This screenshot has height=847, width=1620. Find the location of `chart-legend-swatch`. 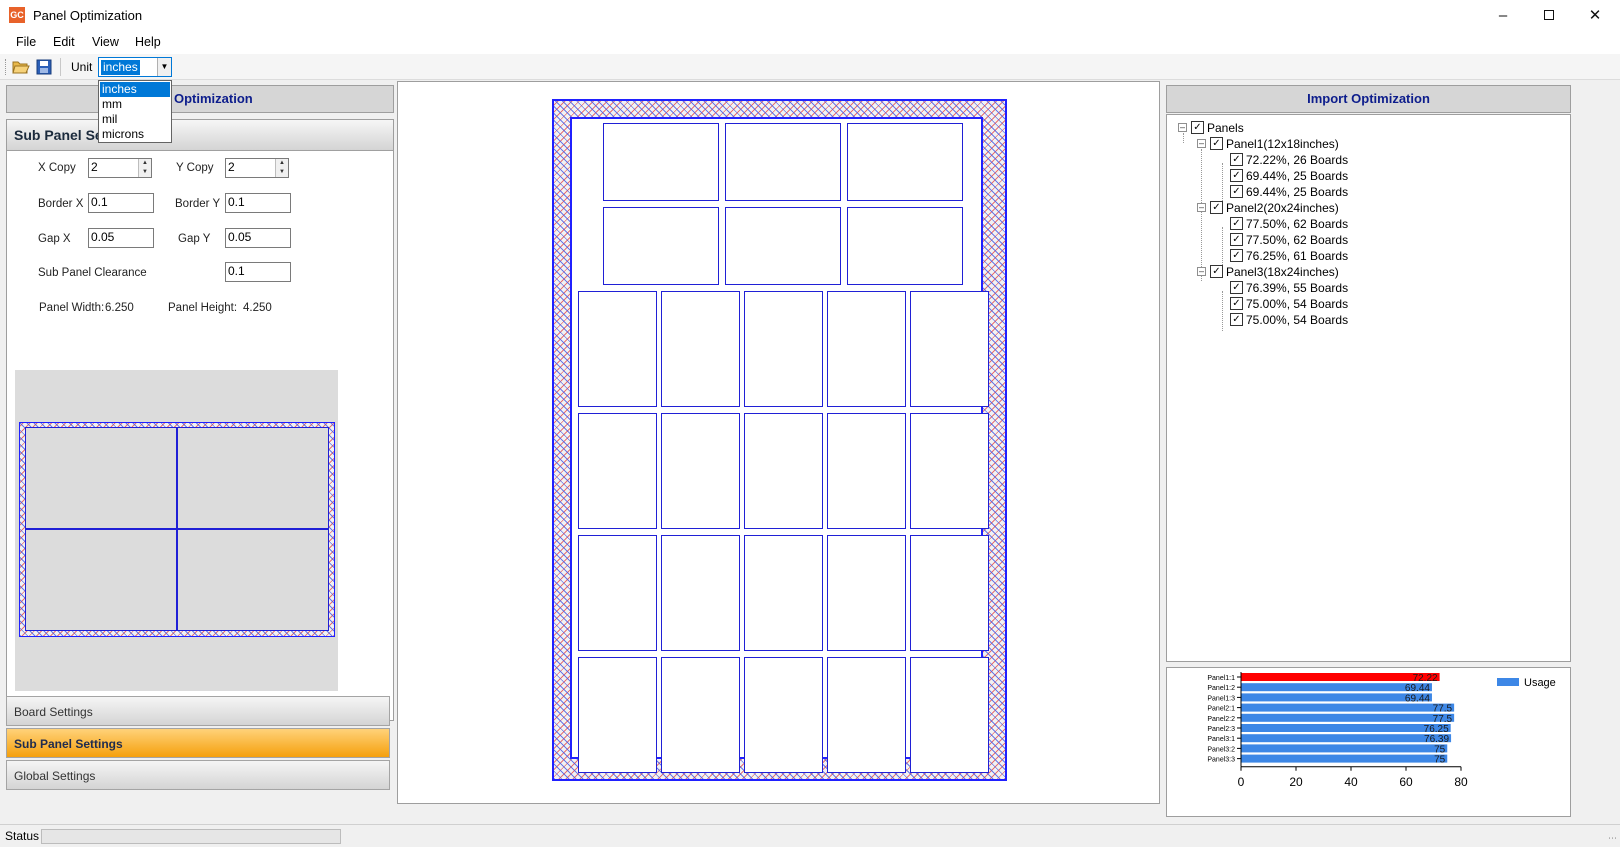

chart-legend-swatch is located at coordinates (1508, 682).